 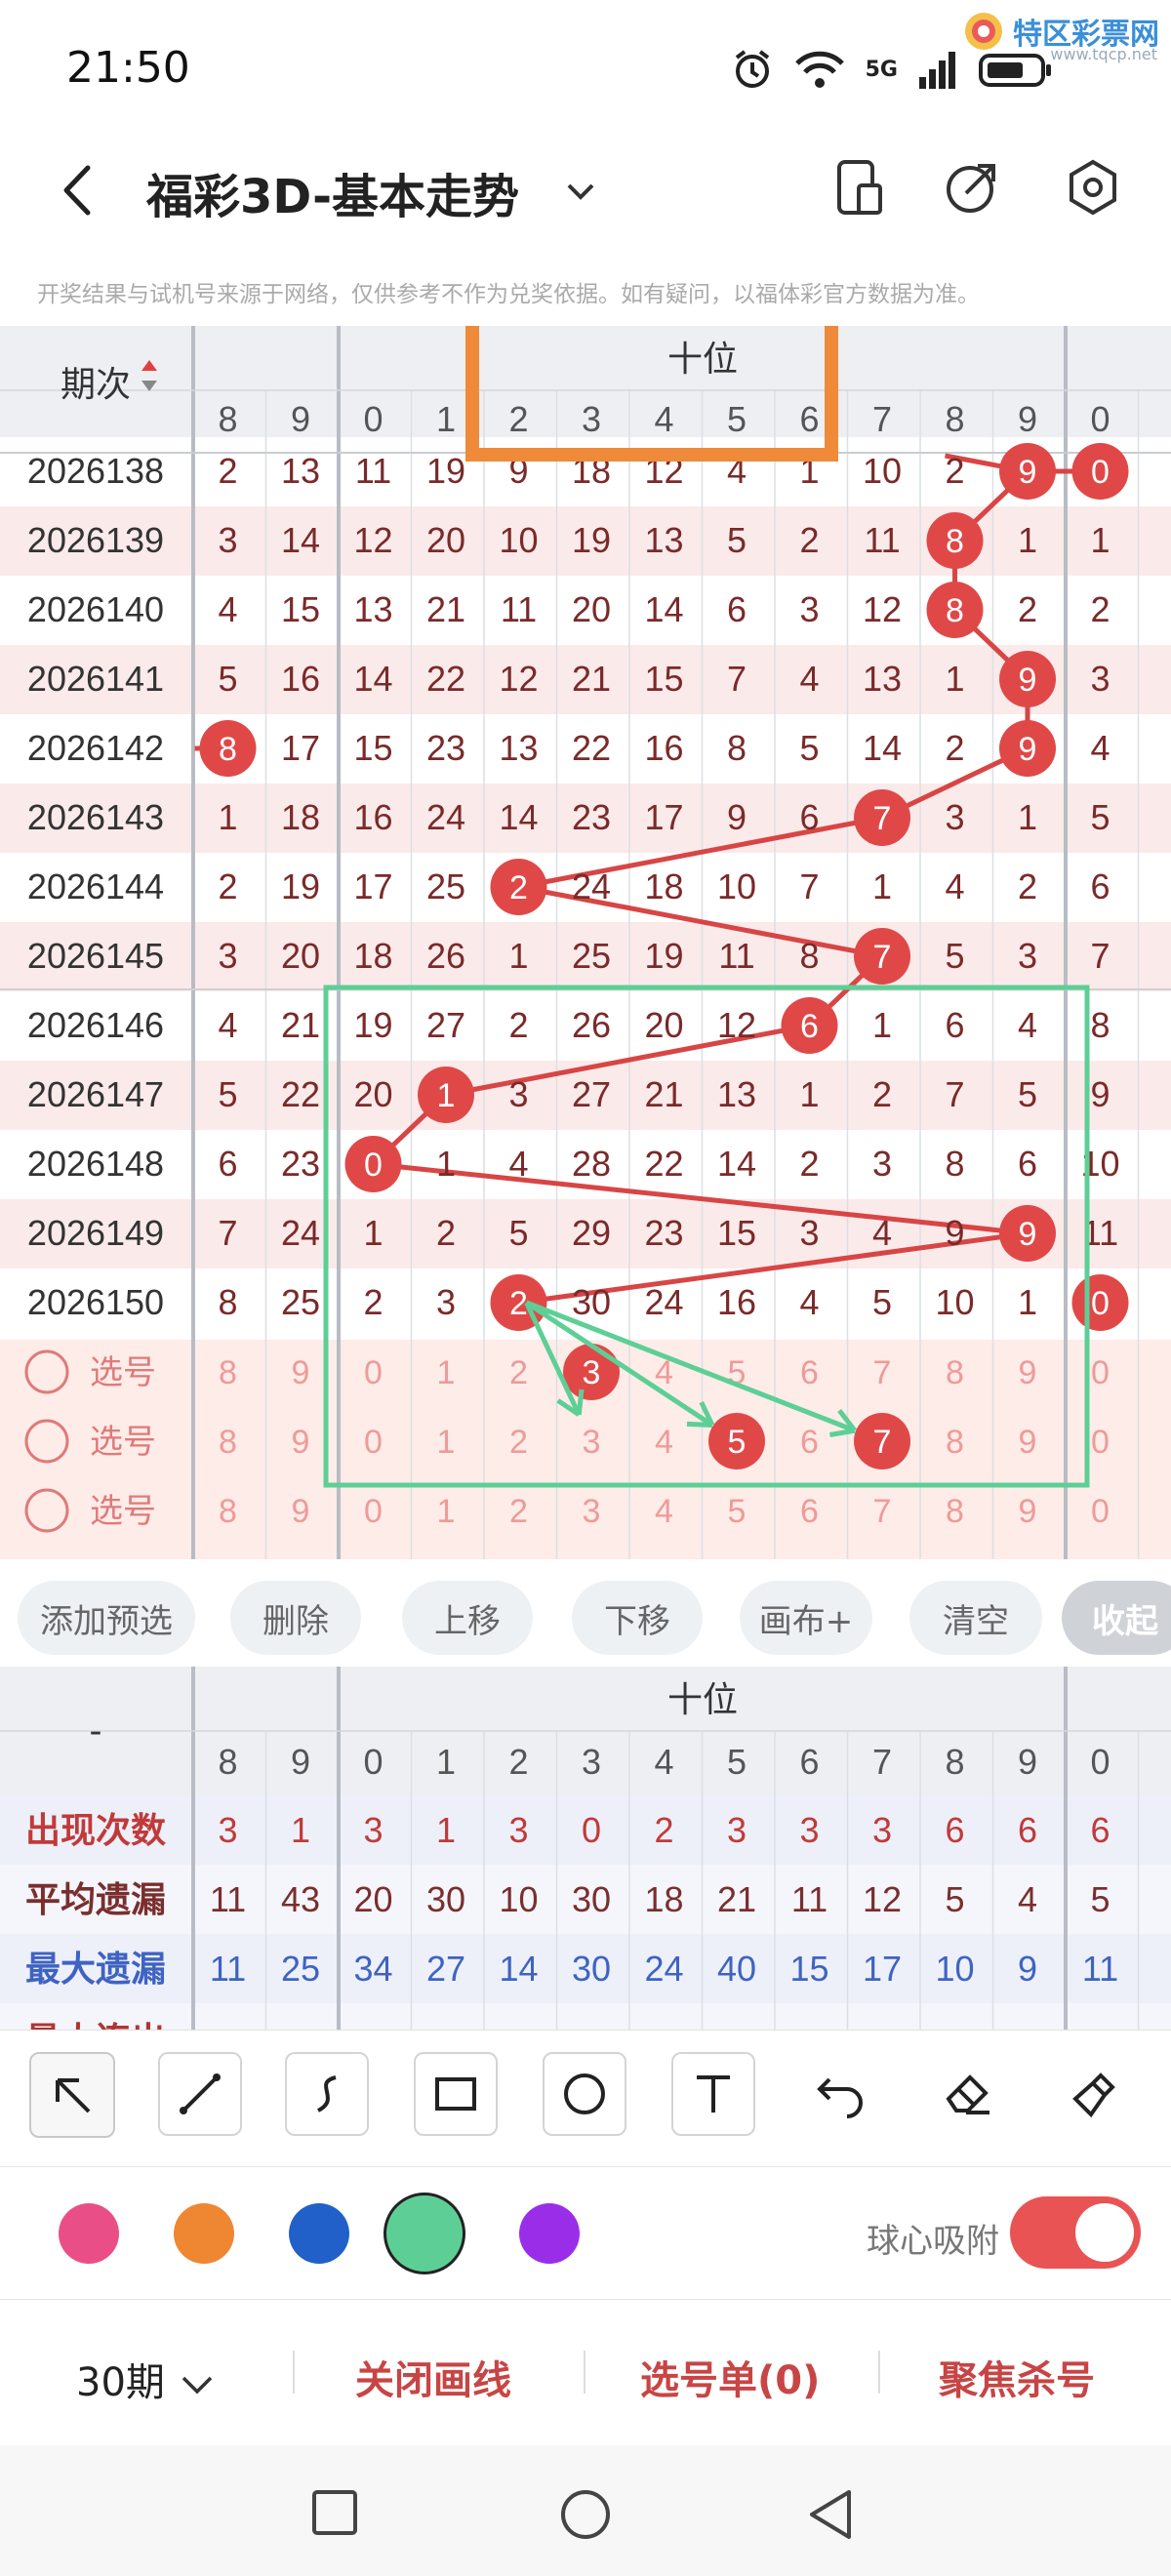 I want to click on delete-button: 删除, so click(x=295, y=1618).